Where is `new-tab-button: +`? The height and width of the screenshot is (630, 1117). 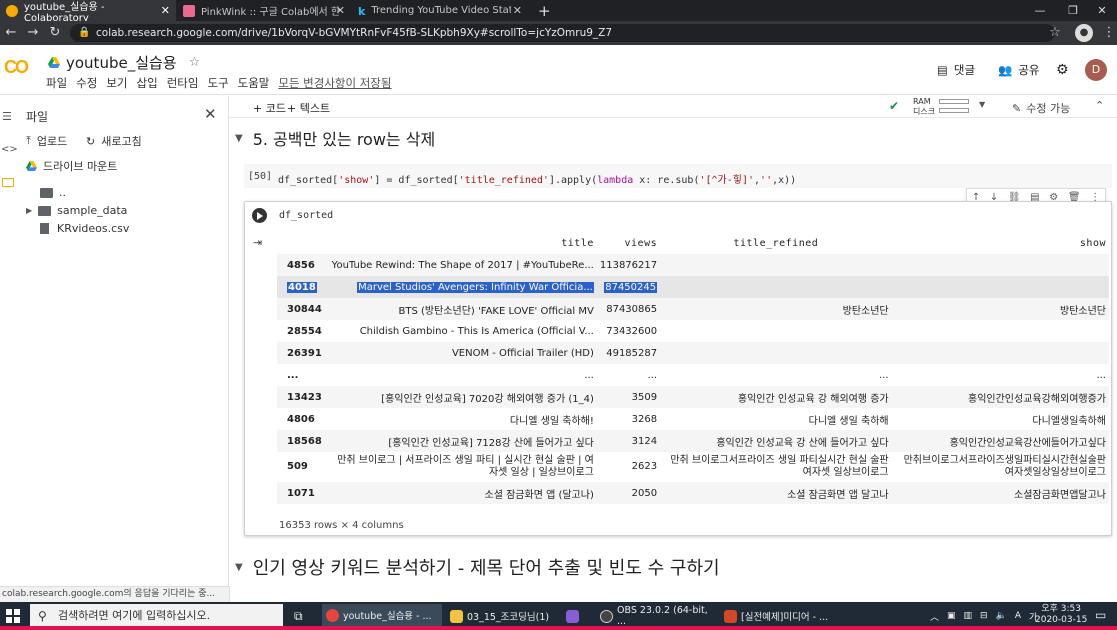 new-tab-button: + is located at coordinates (543, 10).